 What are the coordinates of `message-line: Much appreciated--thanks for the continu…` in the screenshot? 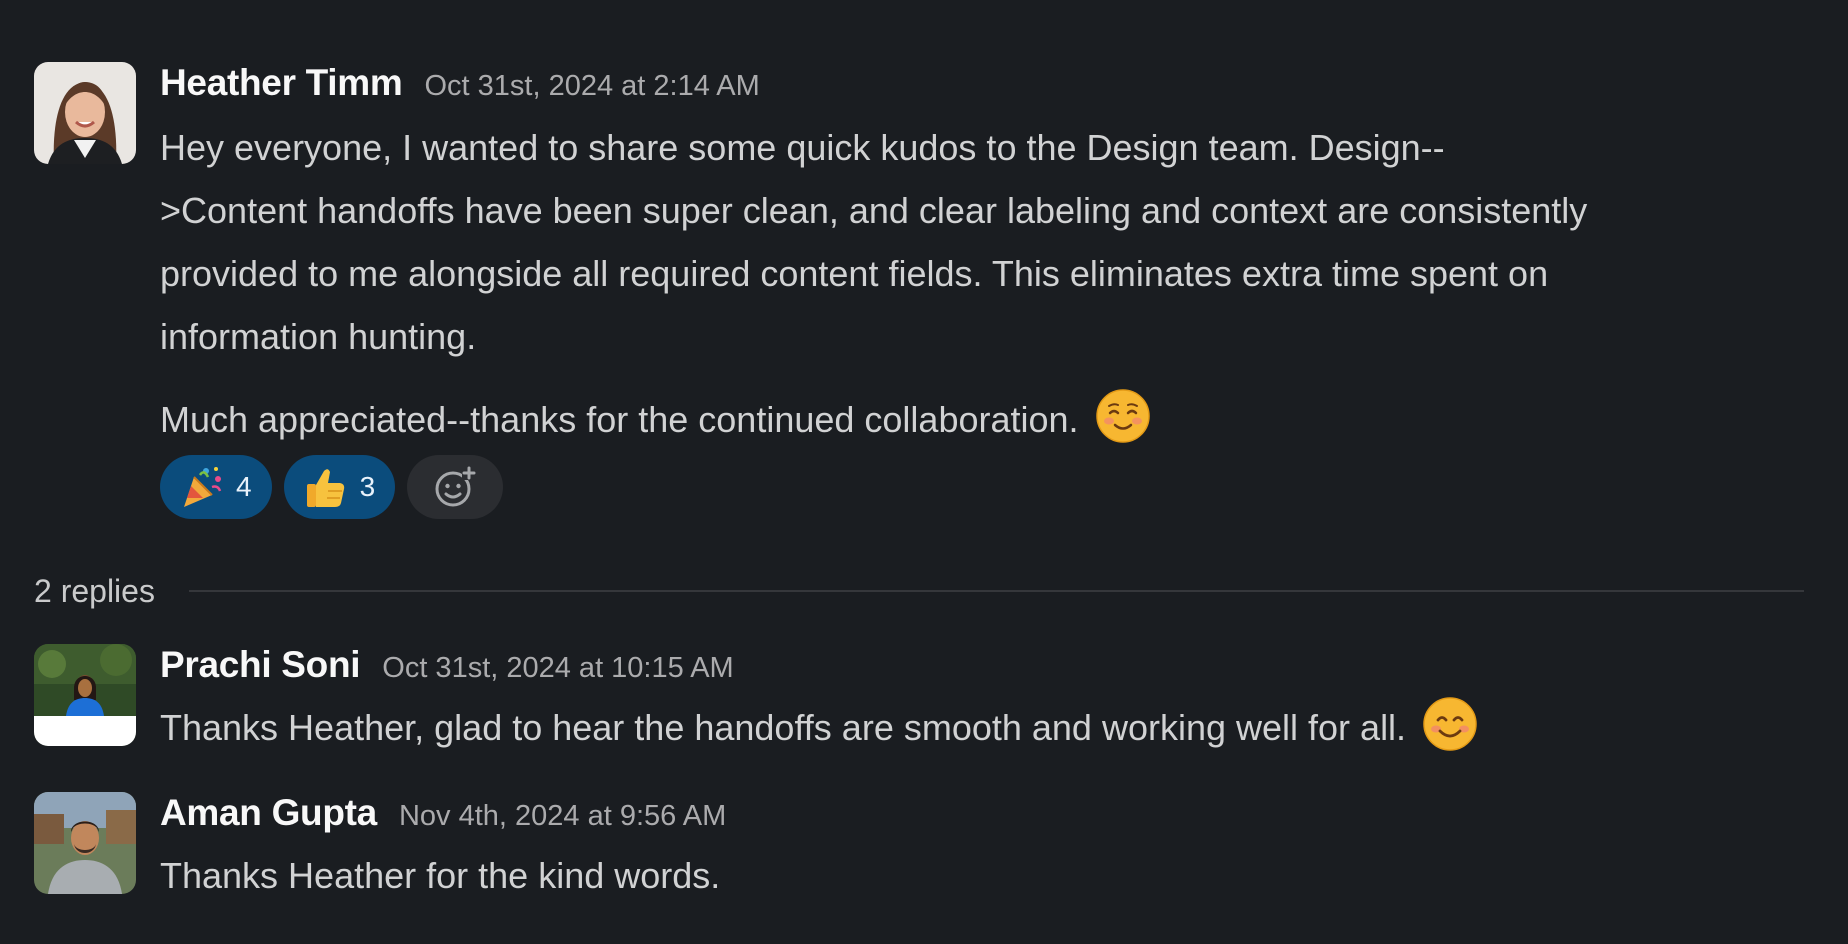 It's located at (619, 419).